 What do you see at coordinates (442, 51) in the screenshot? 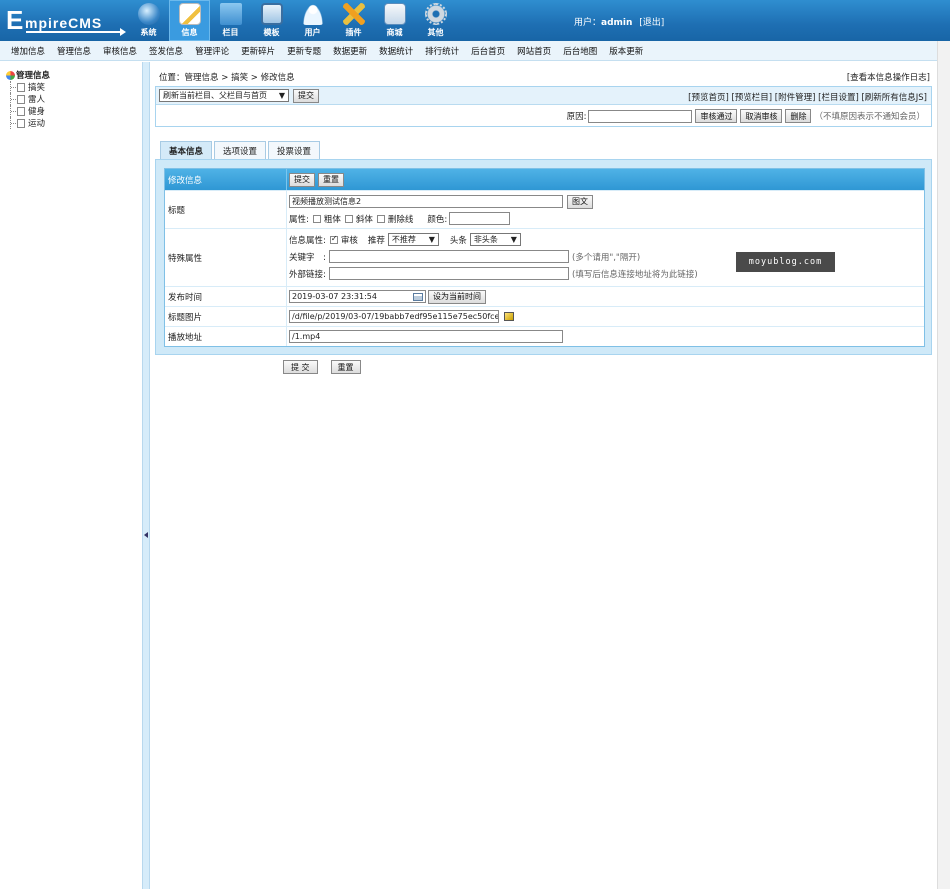
I see `menu-item-rank-stats: 排行统计` at bounding box center [442, 51].